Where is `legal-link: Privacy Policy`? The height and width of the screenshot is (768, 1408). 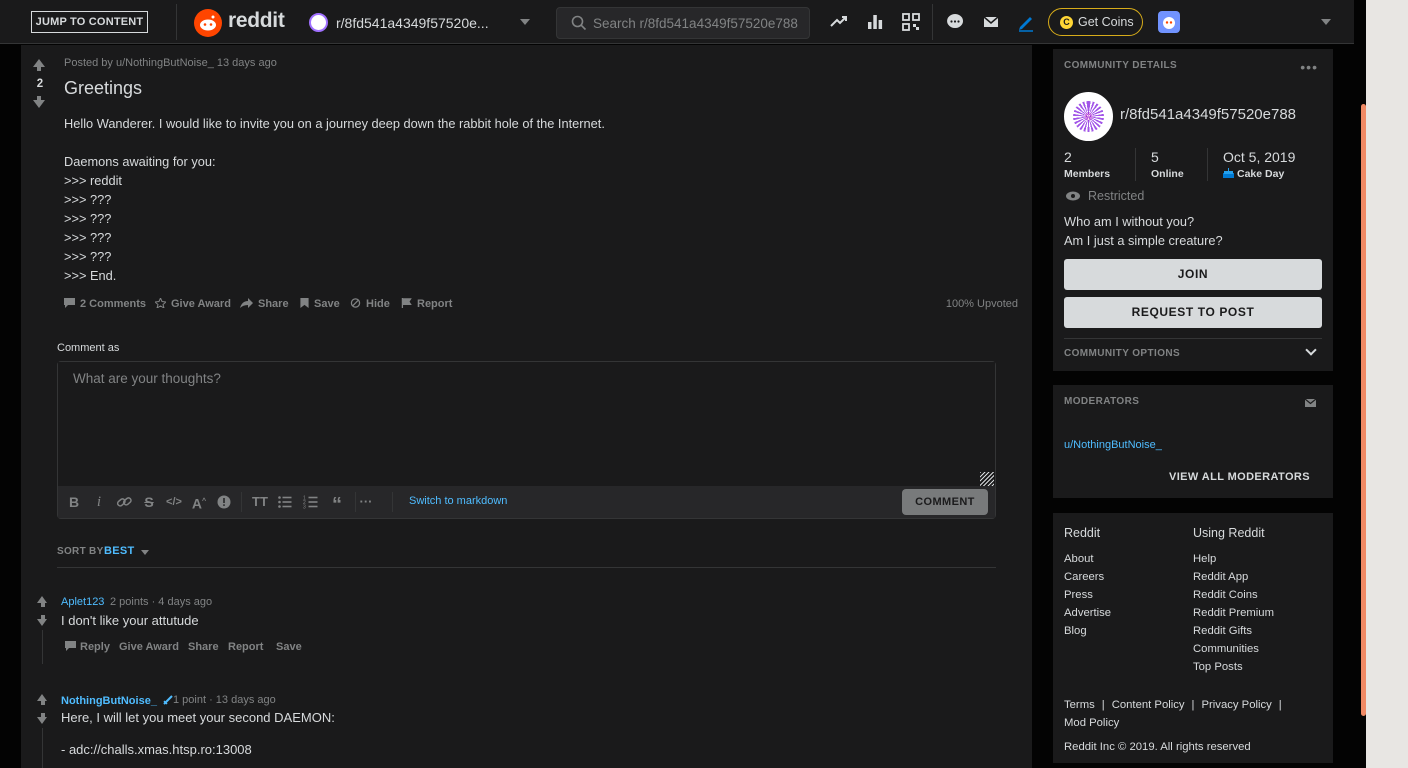
legal-link: Privacy Policy is located at coordinates (1236, 705).